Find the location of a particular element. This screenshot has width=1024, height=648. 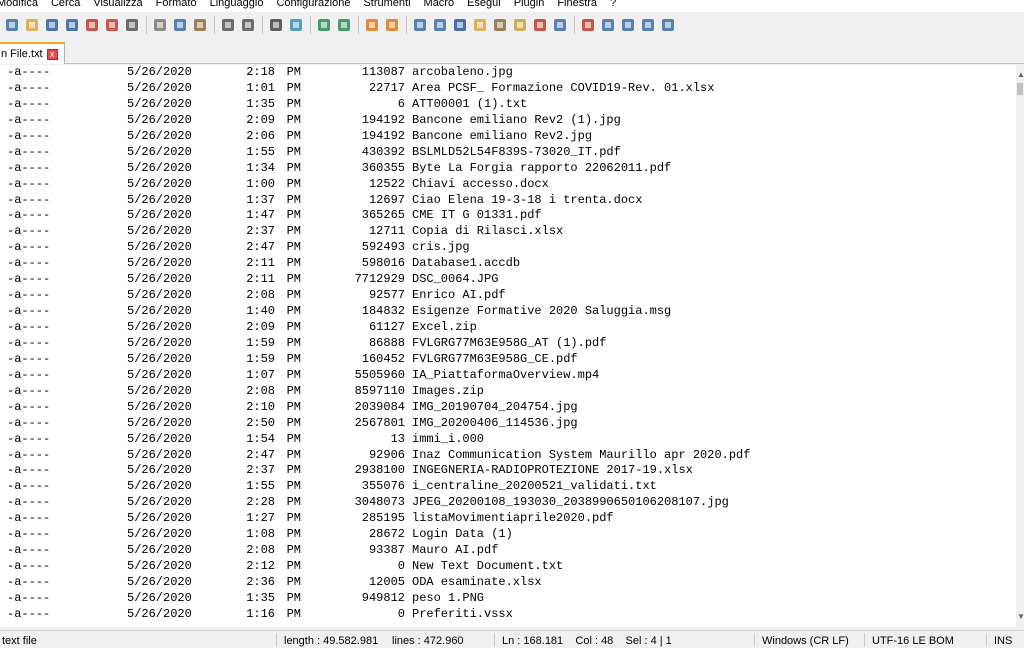

save-macro-icon is located at coordinates (668, 25).